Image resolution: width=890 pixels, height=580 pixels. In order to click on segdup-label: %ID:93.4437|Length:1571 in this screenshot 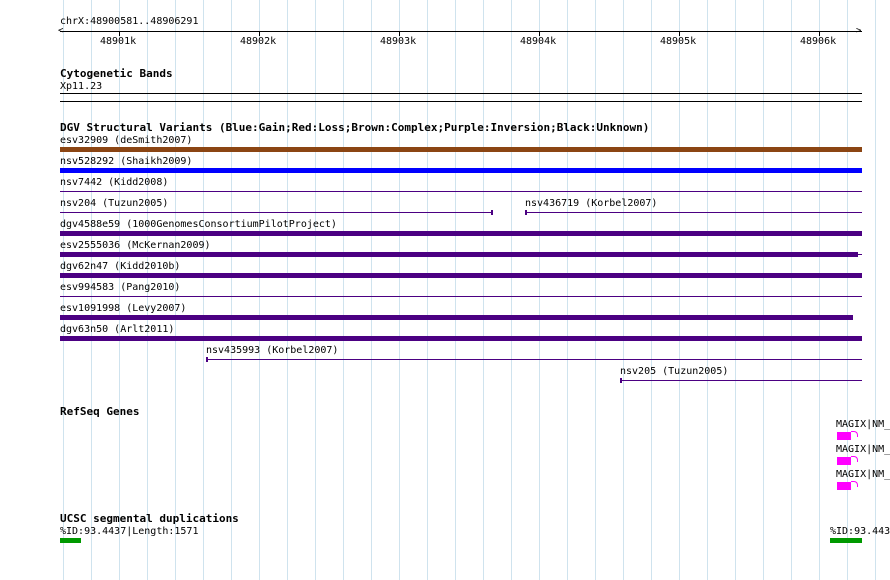, I will do `click(129, 531)`.